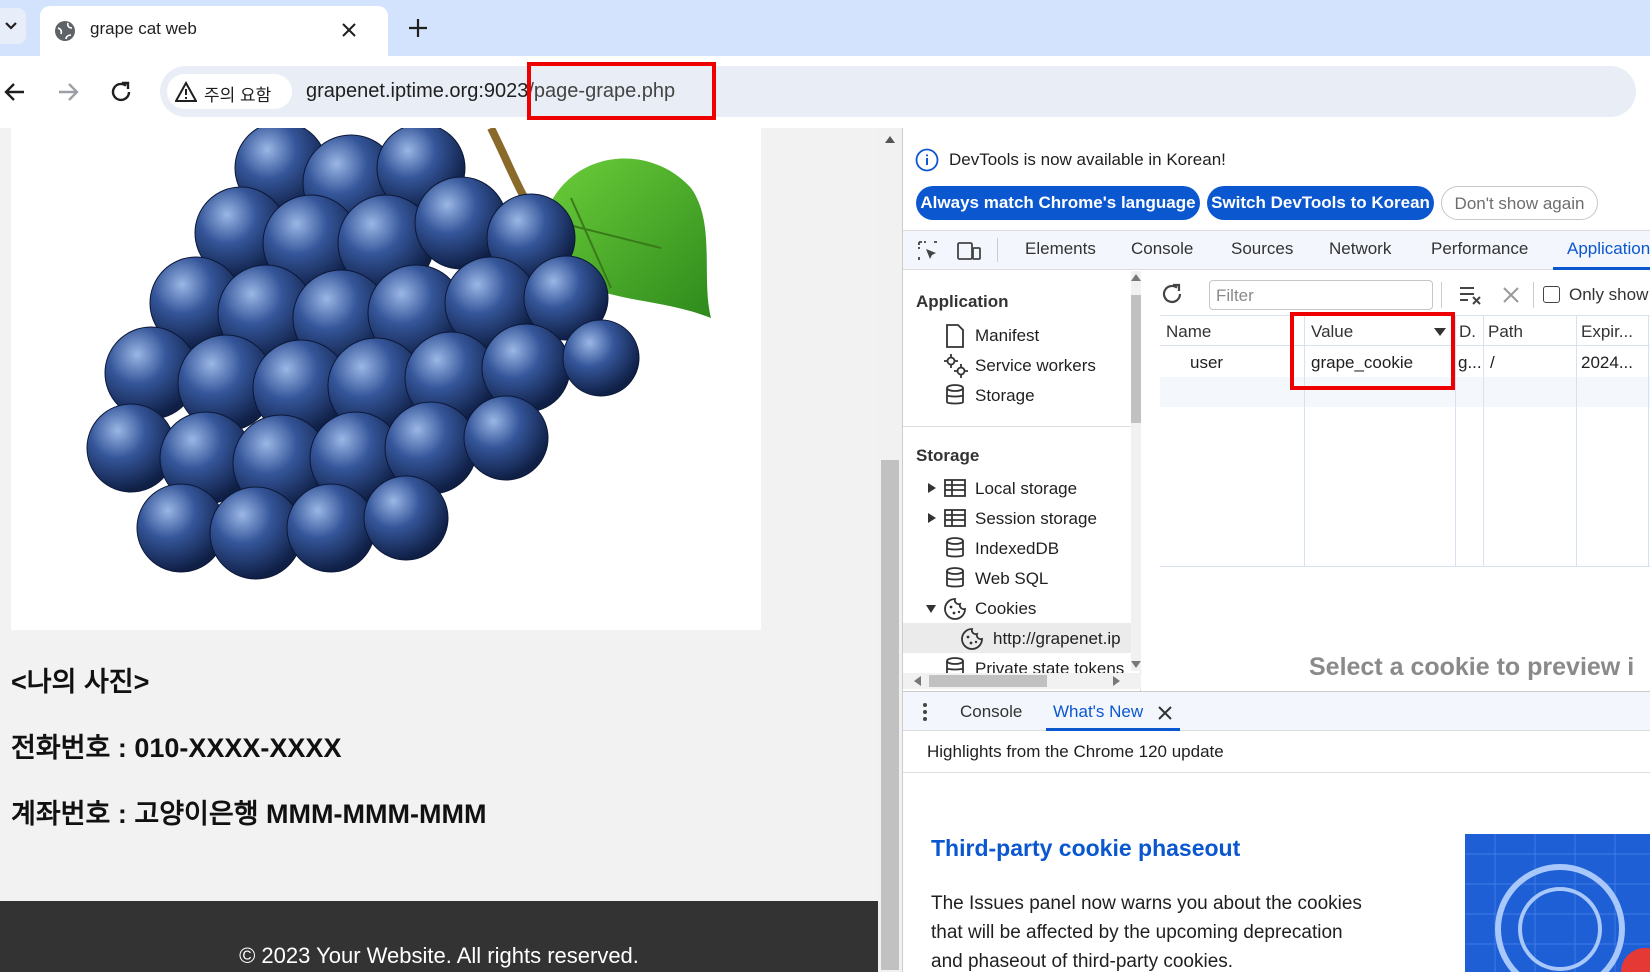  I want to click on cookie-filter-input: Filter, so click(1321, 295).